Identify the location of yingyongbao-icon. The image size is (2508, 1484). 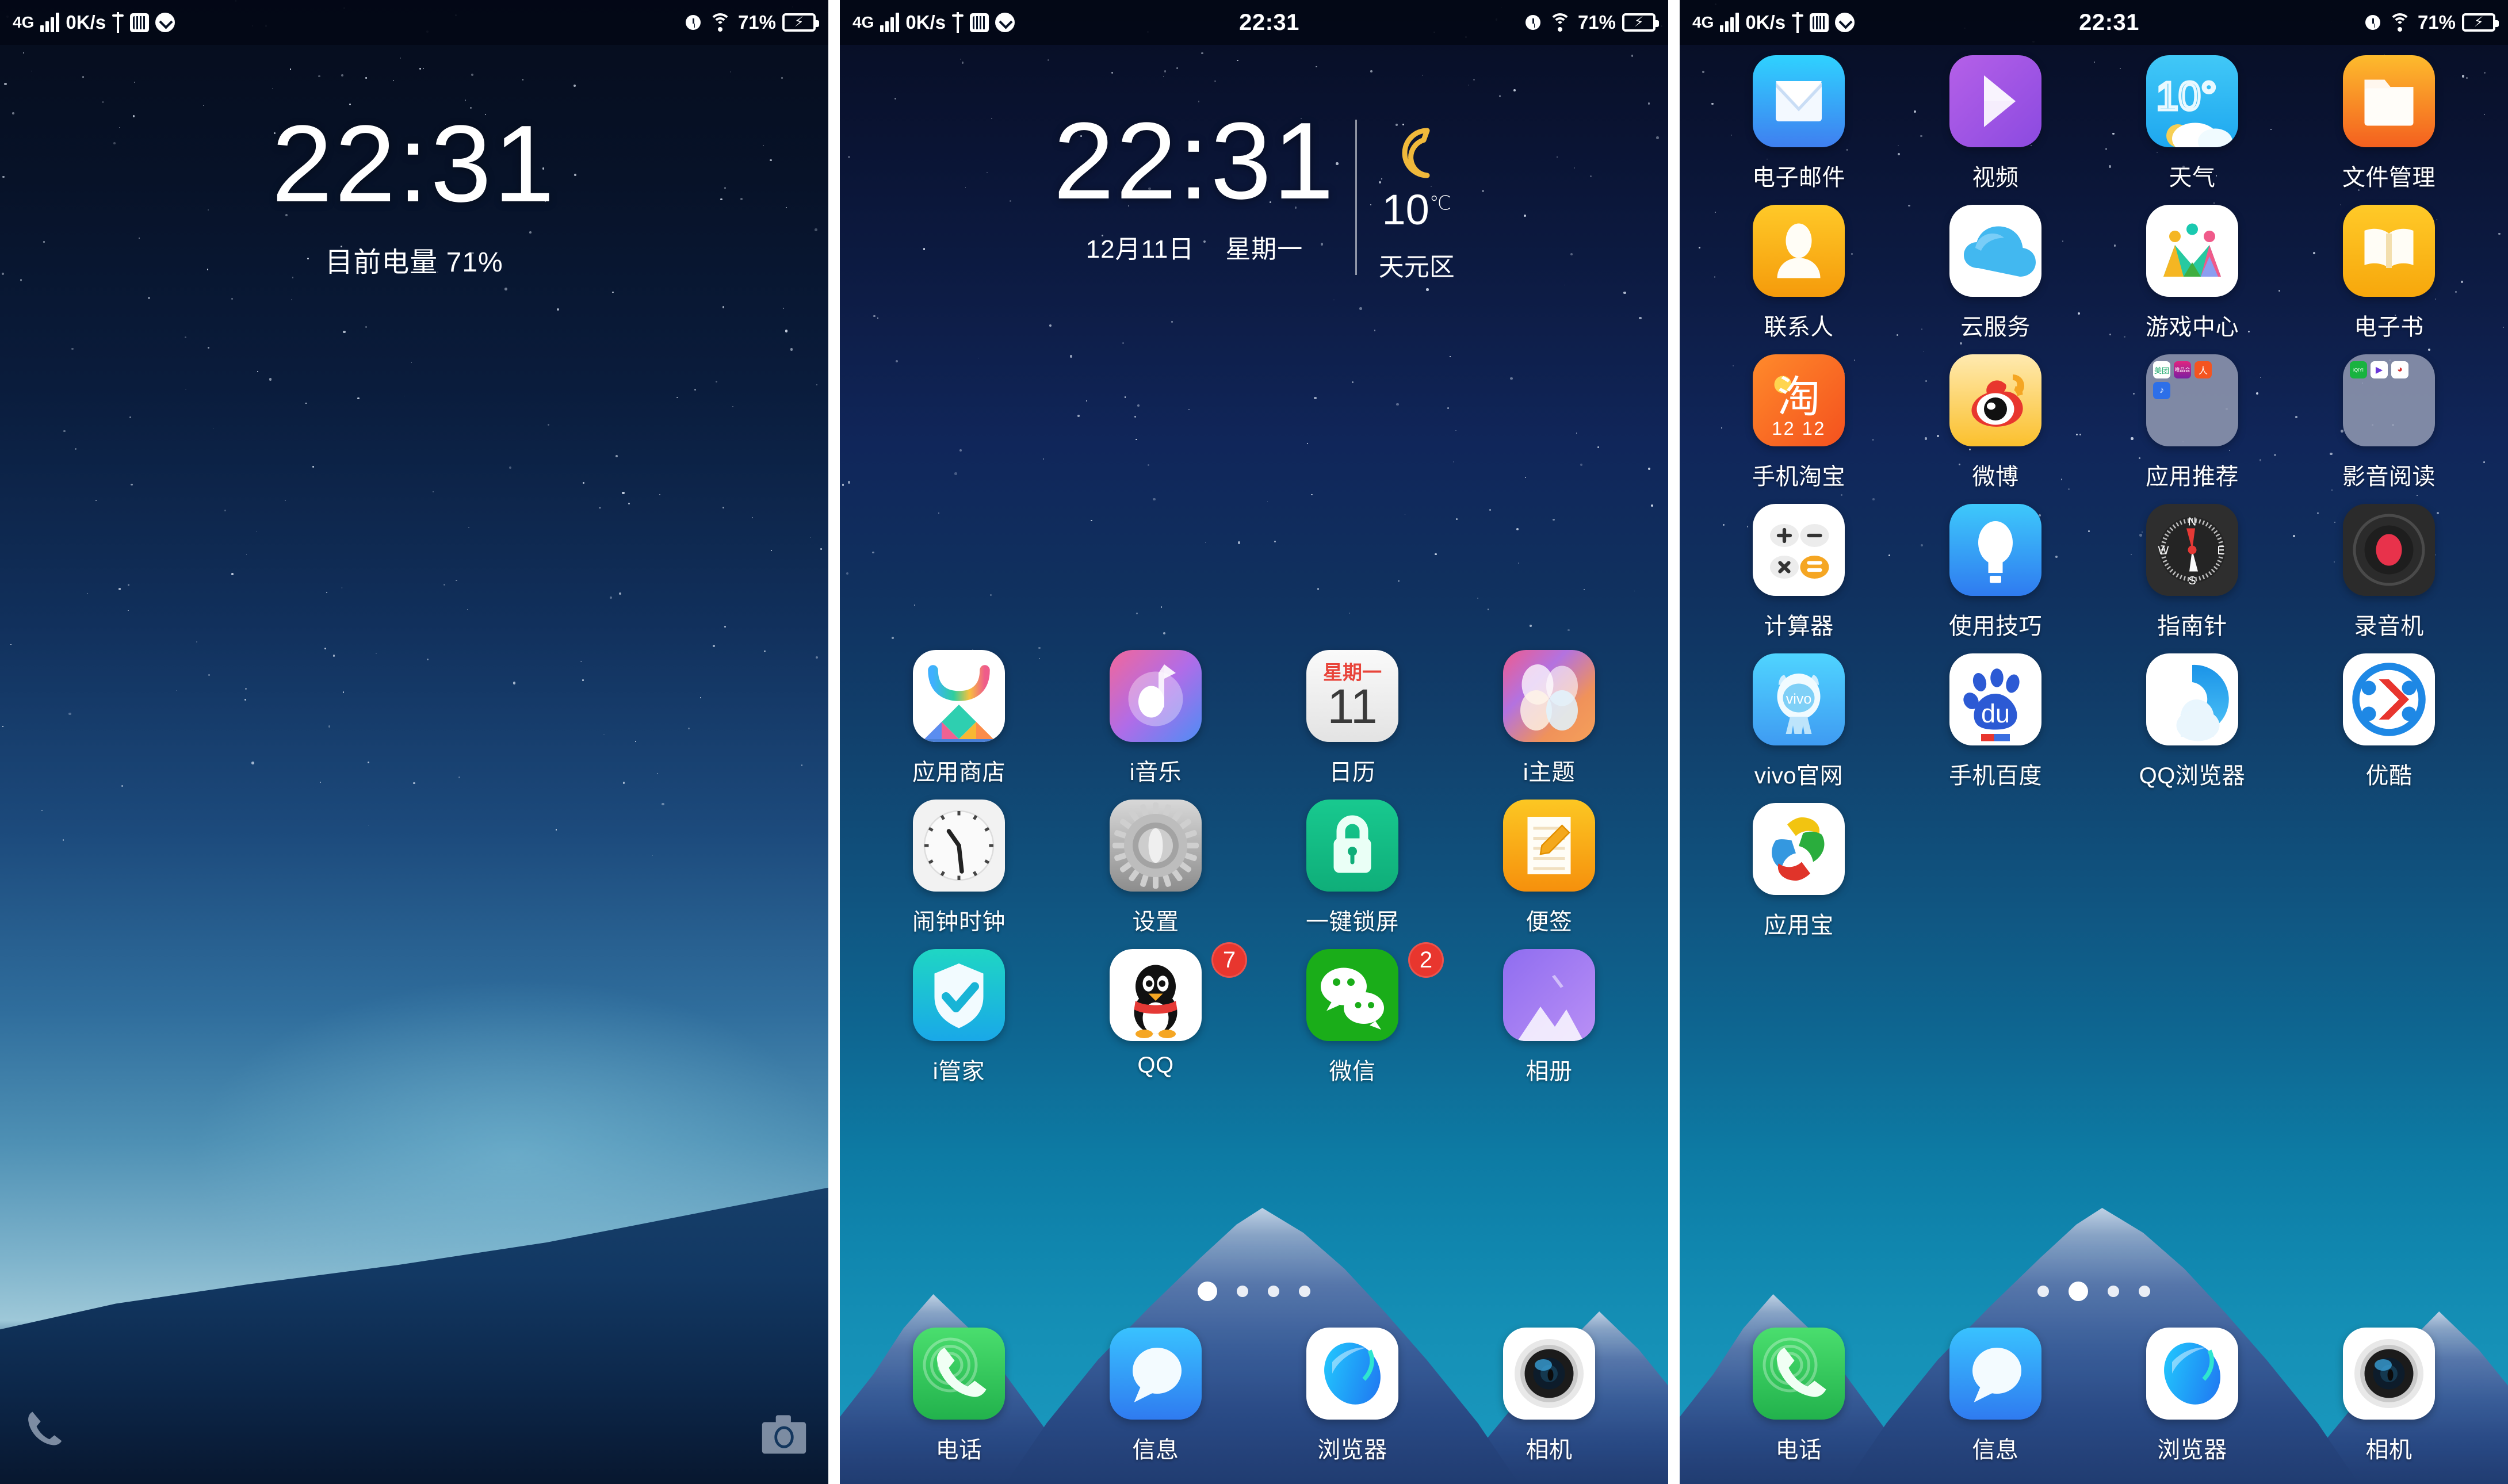
(1799, 849).